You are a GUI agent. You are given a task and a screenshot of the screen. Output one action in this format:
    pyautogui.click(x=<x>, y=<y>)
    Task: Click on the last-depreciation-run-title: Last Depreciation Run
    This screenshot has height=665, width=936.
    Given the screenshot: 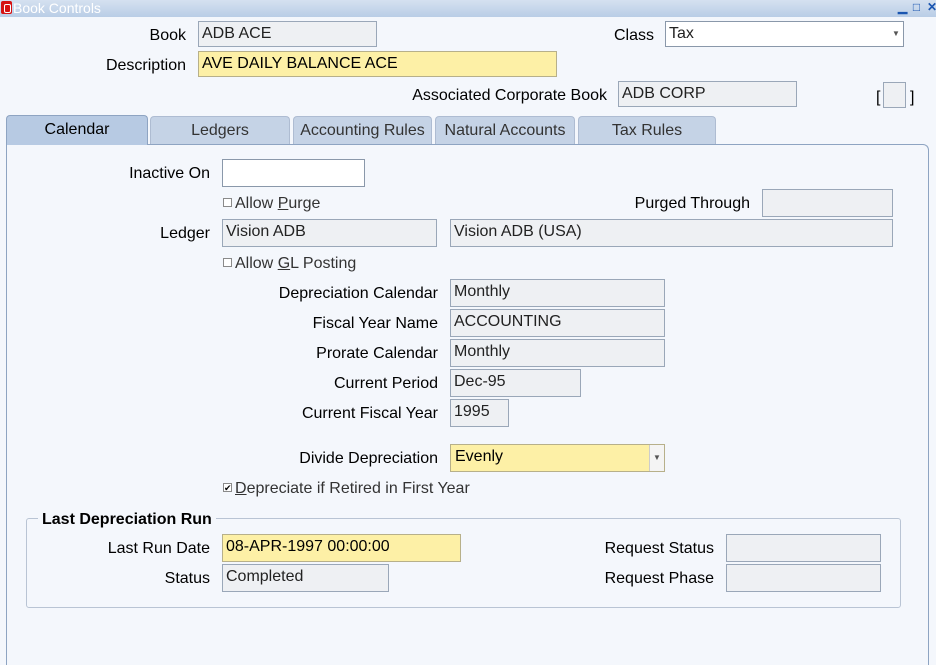 What is the action you would take?
    pyautogui.click(x=127, y=520)
    